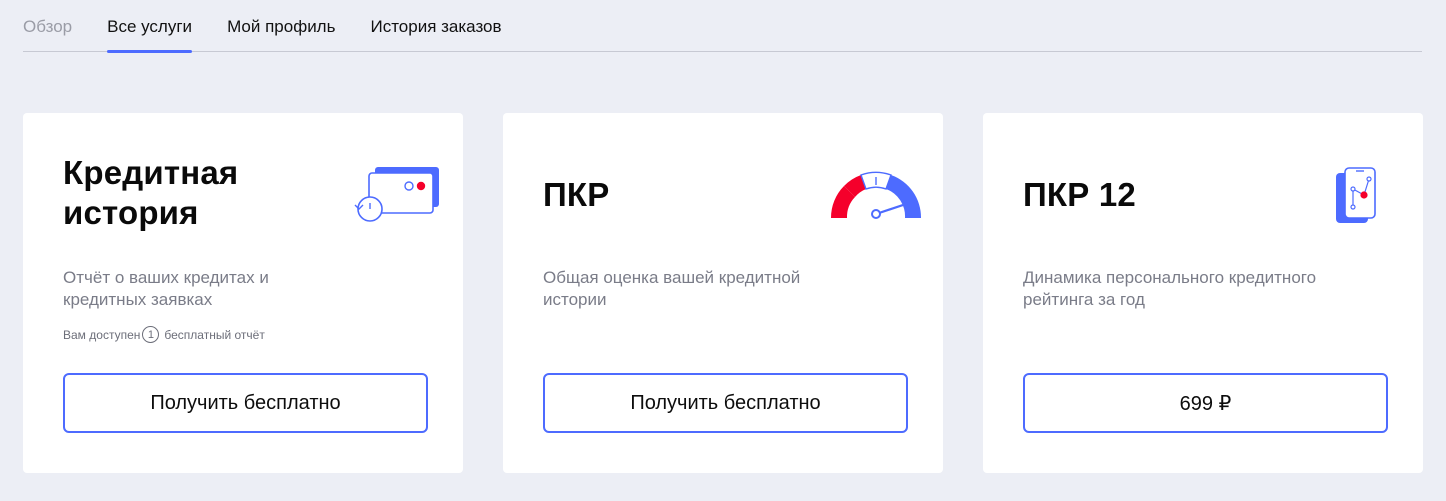  I want to click on card-title: ПКР 12, so click(1079, 194).